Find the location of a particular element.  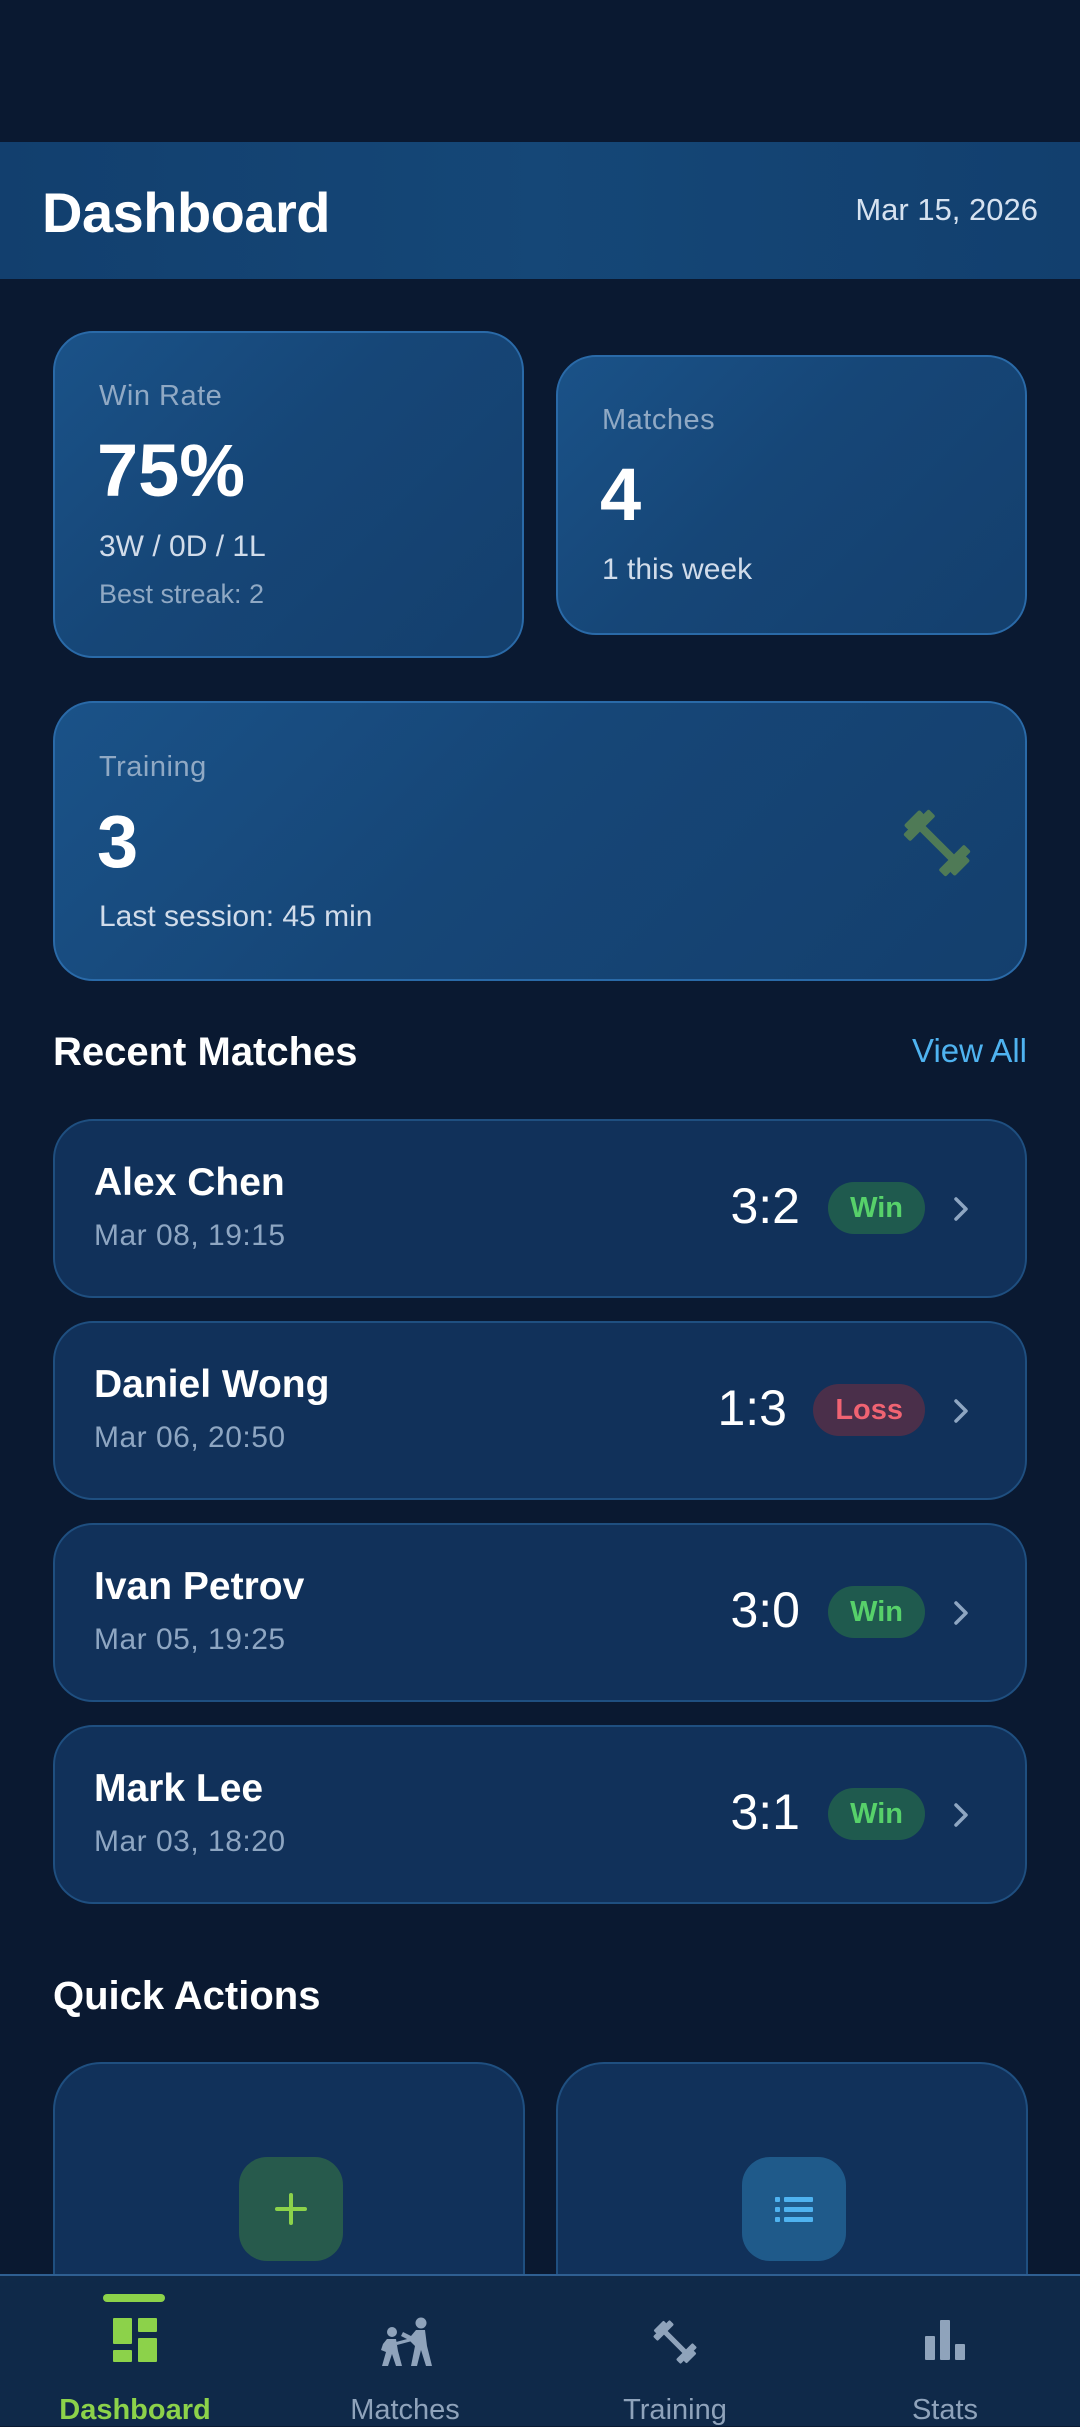

match-datetime: Mar 08, 19:15 is located at coordinates (190, 1235).